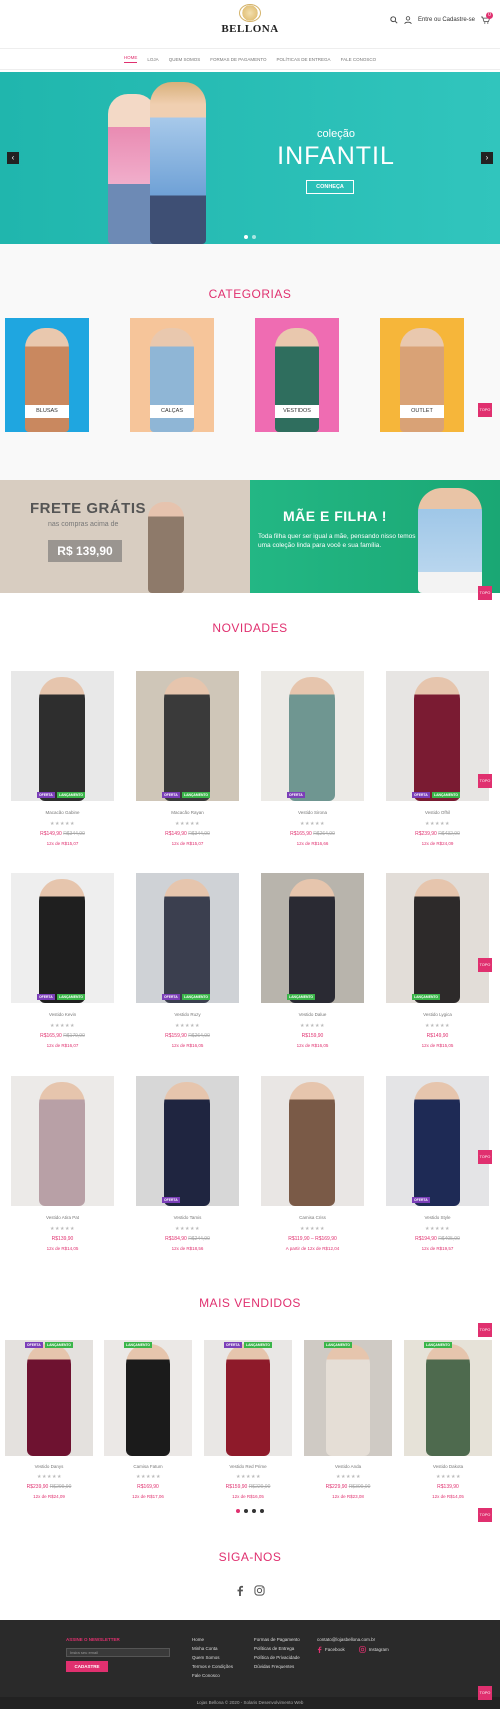  I want to click on slider-prev-icon: ‹, so click(13, 158).